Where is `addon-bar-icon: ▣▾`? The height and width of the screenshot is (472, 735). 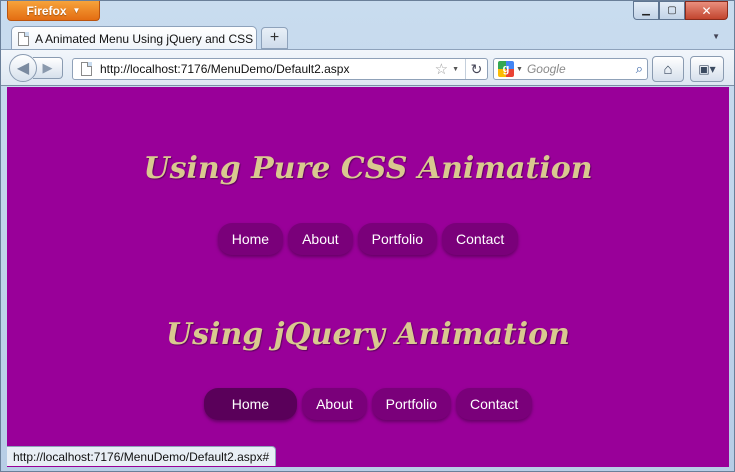
addon-bar-icon: ▣▾ is located at coordinates (707, 69).